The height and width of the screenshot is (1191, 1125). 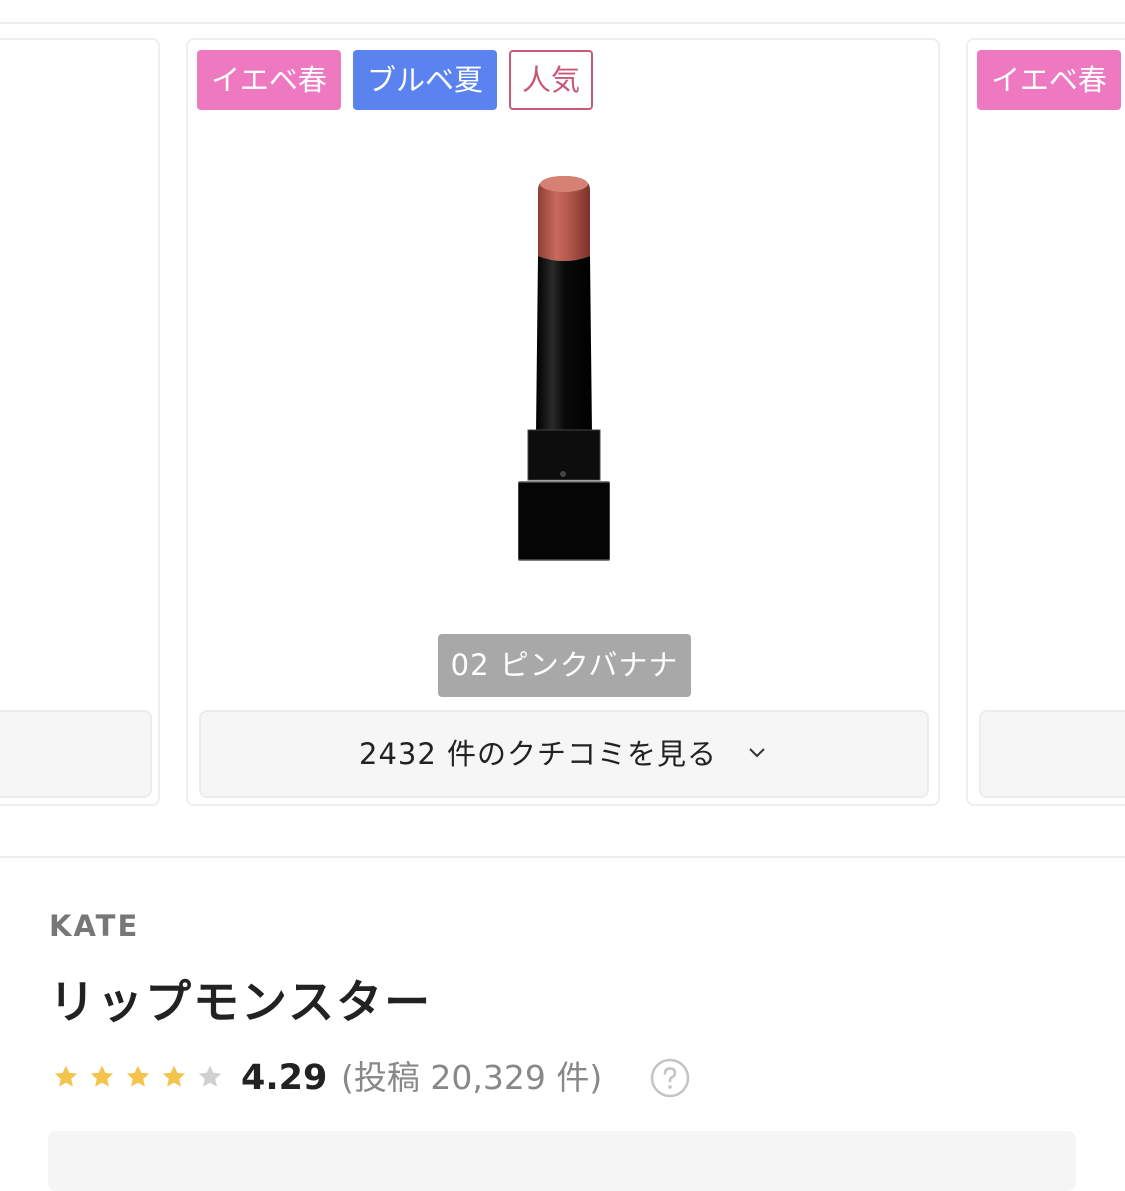 What do you see at coordinates (551, 80) in the screenshot?
I see `tag-popular: 人気` at bounding box center [551, 80].